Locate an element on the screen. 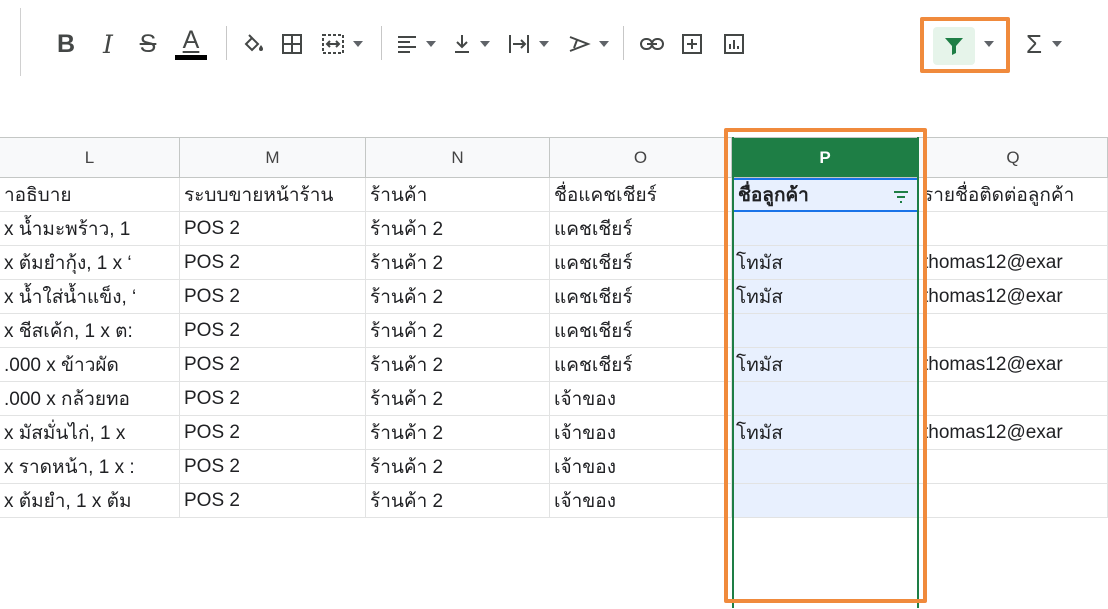 This screenshot has height=609, width=1108. column-header-O: O is located at coordinates (641, 158).